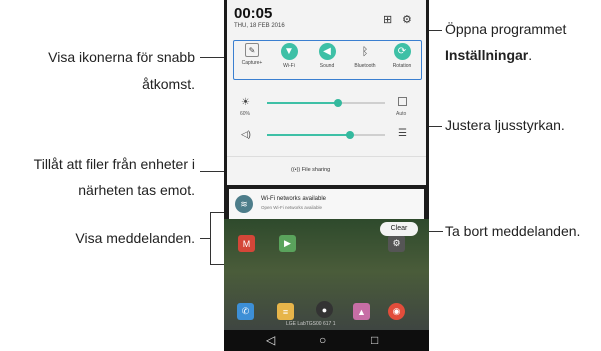 The image size is (601, 351). Describe the element at coordinates (399, 229) in the screenshot. I see `clear-notifications-button: Clear` at that location.